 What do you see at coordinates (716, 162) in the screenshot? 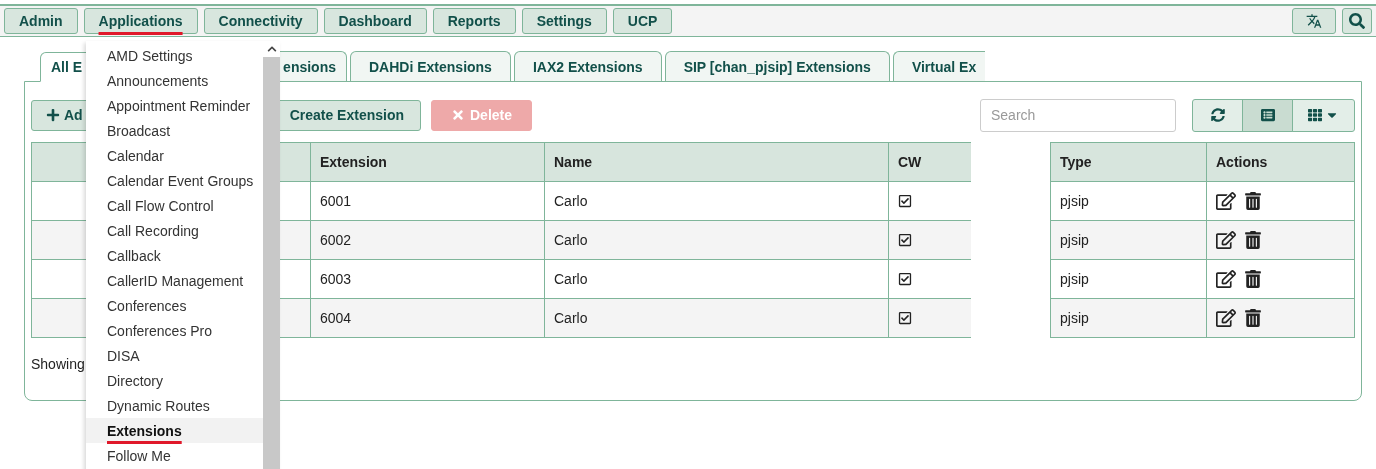
I see `header-cell: Name` at bounding box center [716, 162].